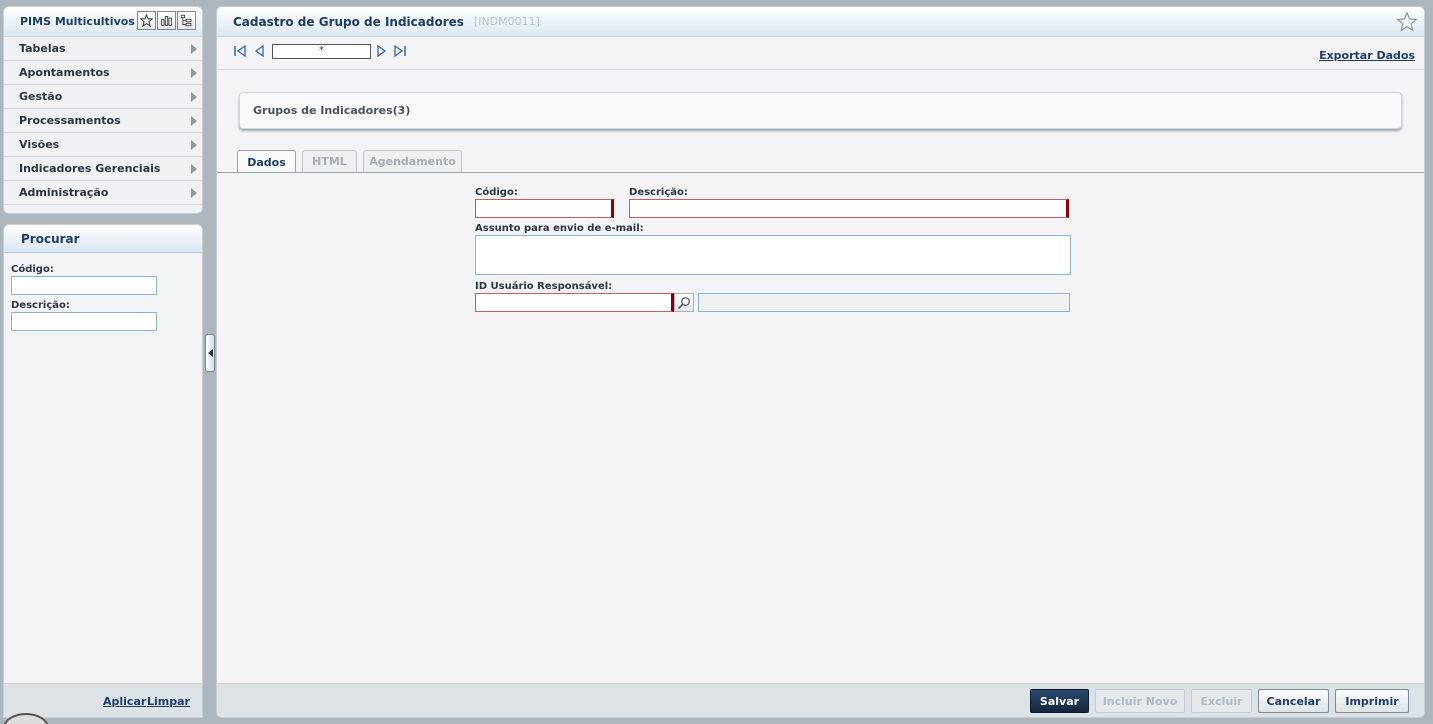 This screenshot has width=1433, height=724. I want to click on tree-list-icon, so click(186, 20).